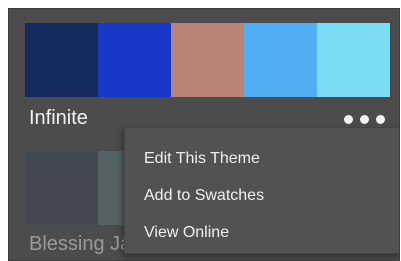 The image size is (401, 261). What do you see at coordinates (262, 195) in the screenshot?
I see `menu-item-add-to-swatches: Add to Swatches` at bounding box center [262, 195].